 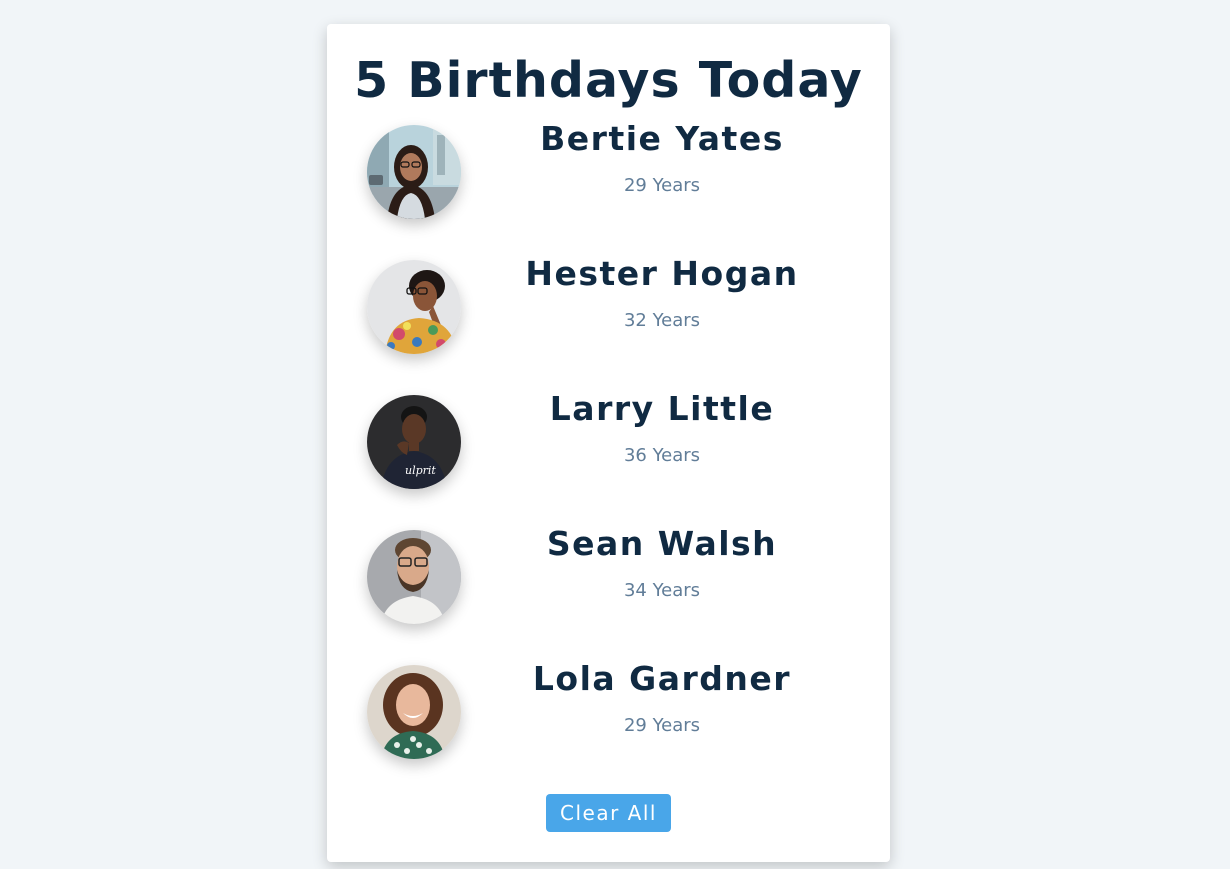 What do you see at coordinates (662, 138) in the screenshot?
I see `person-name: Bertie Yates` at bounding box center [662, 138].